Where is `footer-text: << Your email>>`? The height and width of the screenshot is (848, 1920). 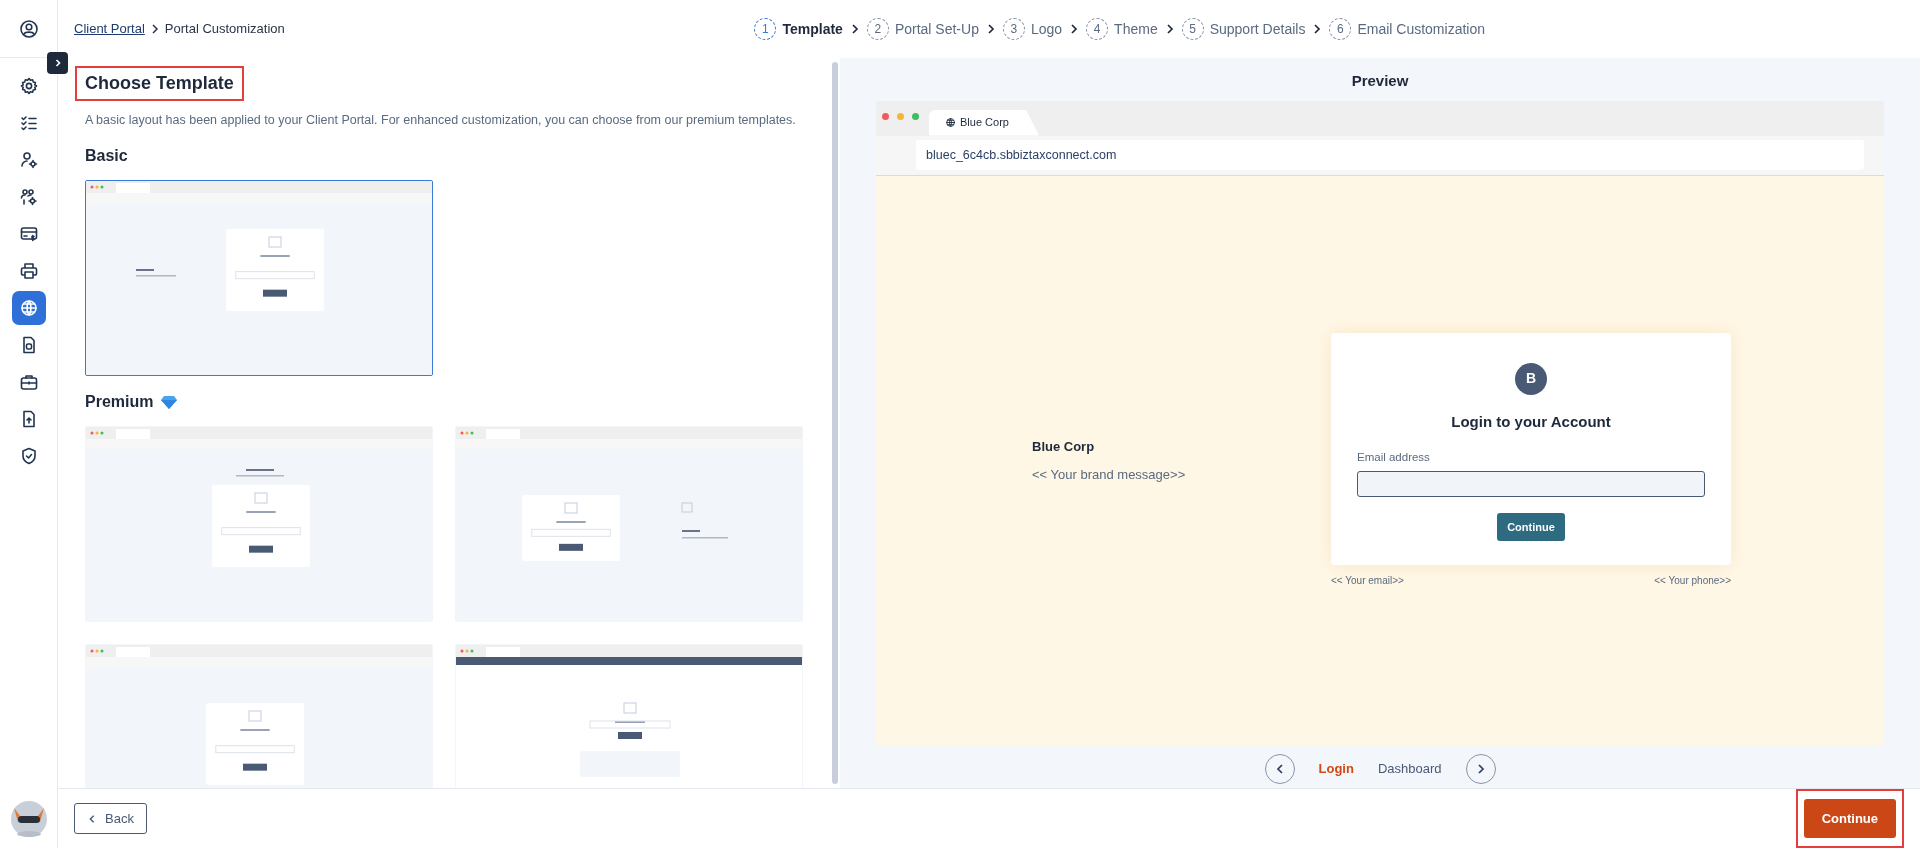 footer-text: << Your email>> is located at coordinates (1367, 581).